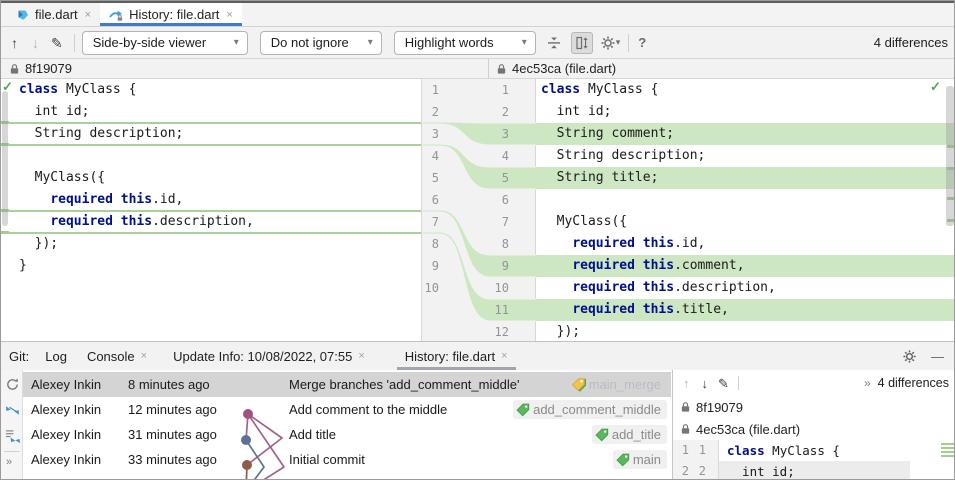  I want to click on tab-console: Console ×, so click(117, 356).